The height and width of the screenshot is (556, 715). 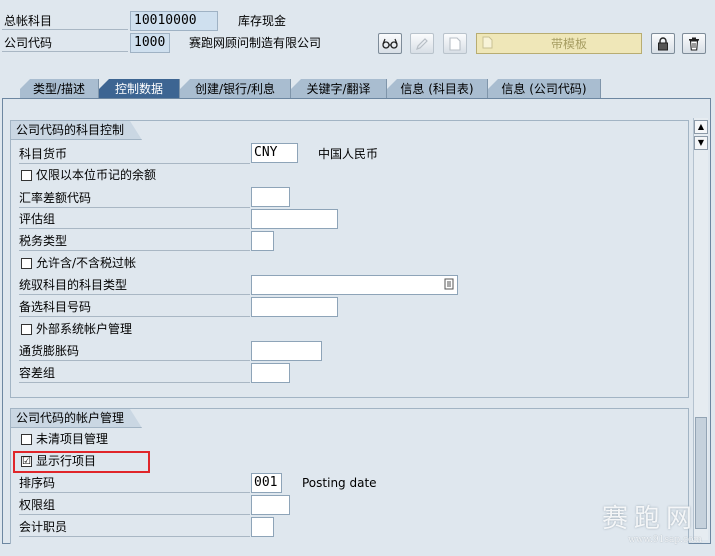 What do you see at coordinates (270, 197) in the screenshot?
I see `exchange-diff-field` at bounding box center [270, 197].